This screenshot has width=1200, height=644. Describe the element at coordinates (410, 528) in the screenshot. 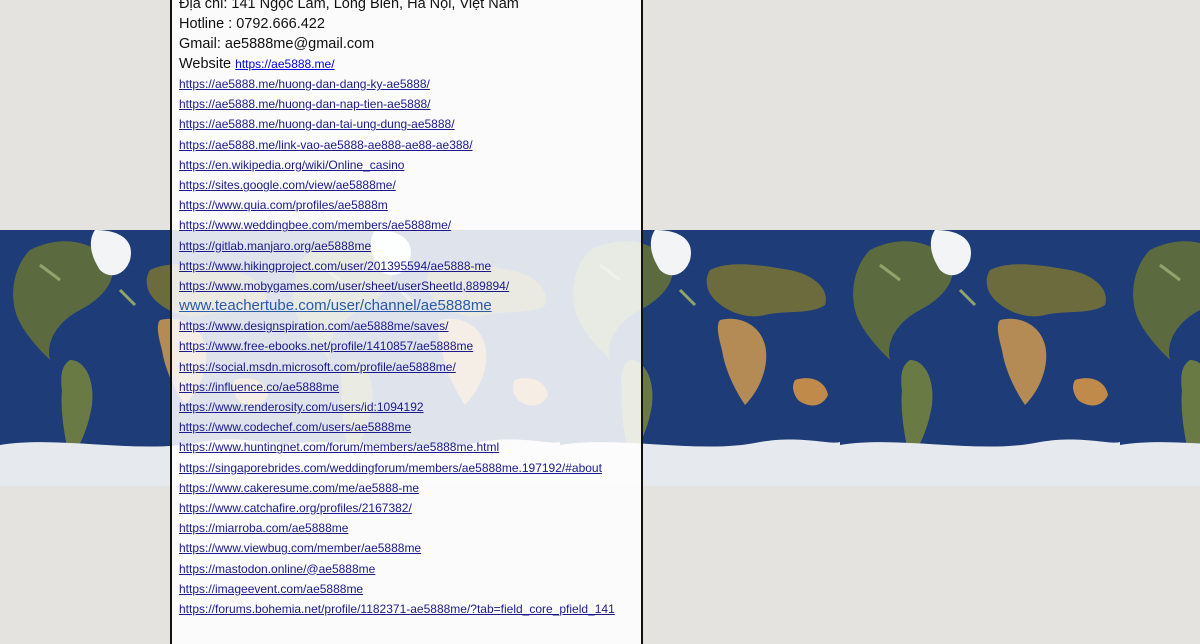

I see `link-item: https://miarroba.com/ae5888me` at that location.